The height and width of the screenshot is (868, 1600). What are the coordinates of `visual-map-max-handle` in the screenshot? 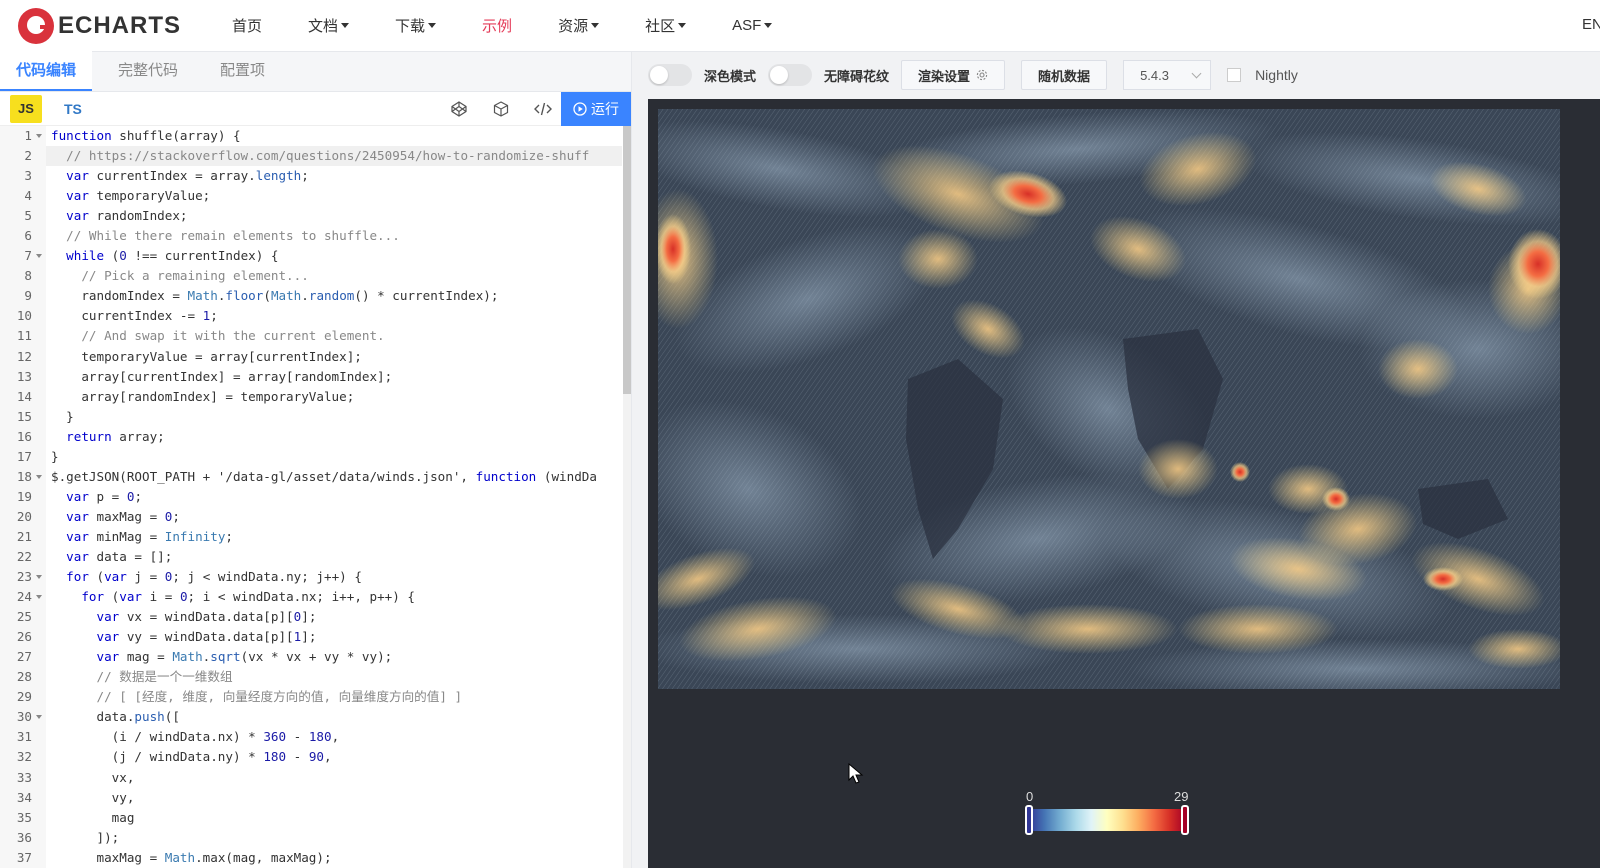 It's located at (1185, 820).